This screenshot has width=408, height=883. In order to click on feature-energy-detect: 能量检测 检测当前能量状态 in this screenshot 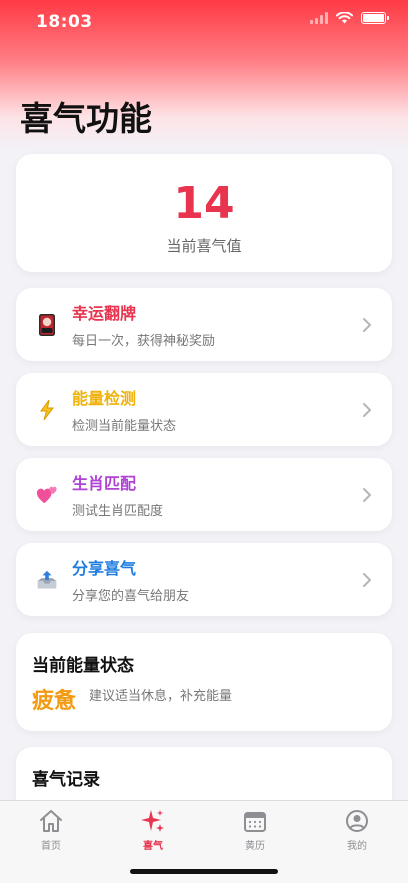, I will do `click(204, 409)`.